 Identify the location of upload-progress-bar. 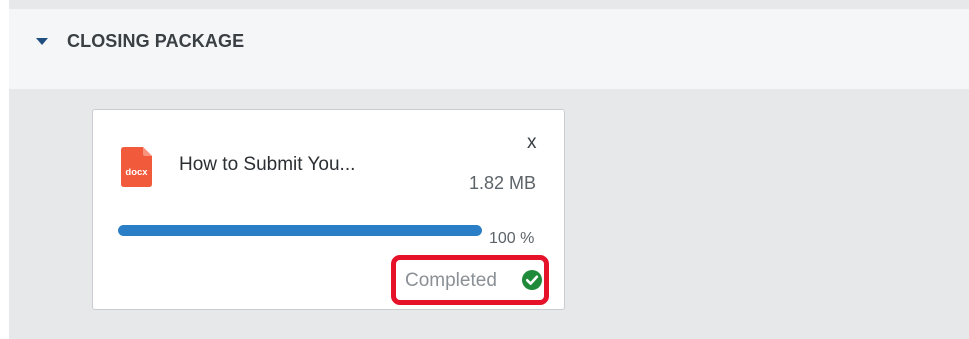
(300, 230).